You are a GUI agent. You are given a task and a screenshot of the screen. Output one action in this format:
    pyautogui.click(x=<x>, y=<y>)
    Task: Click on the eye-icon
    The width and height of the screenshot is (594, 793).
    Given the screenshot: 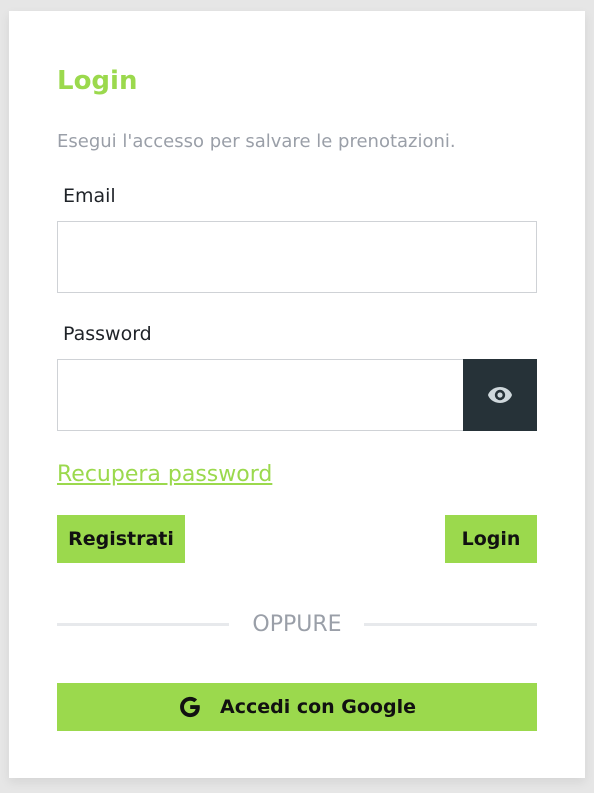 What is the action you would take?
    pyautogui.click(x=500, y=395)
    